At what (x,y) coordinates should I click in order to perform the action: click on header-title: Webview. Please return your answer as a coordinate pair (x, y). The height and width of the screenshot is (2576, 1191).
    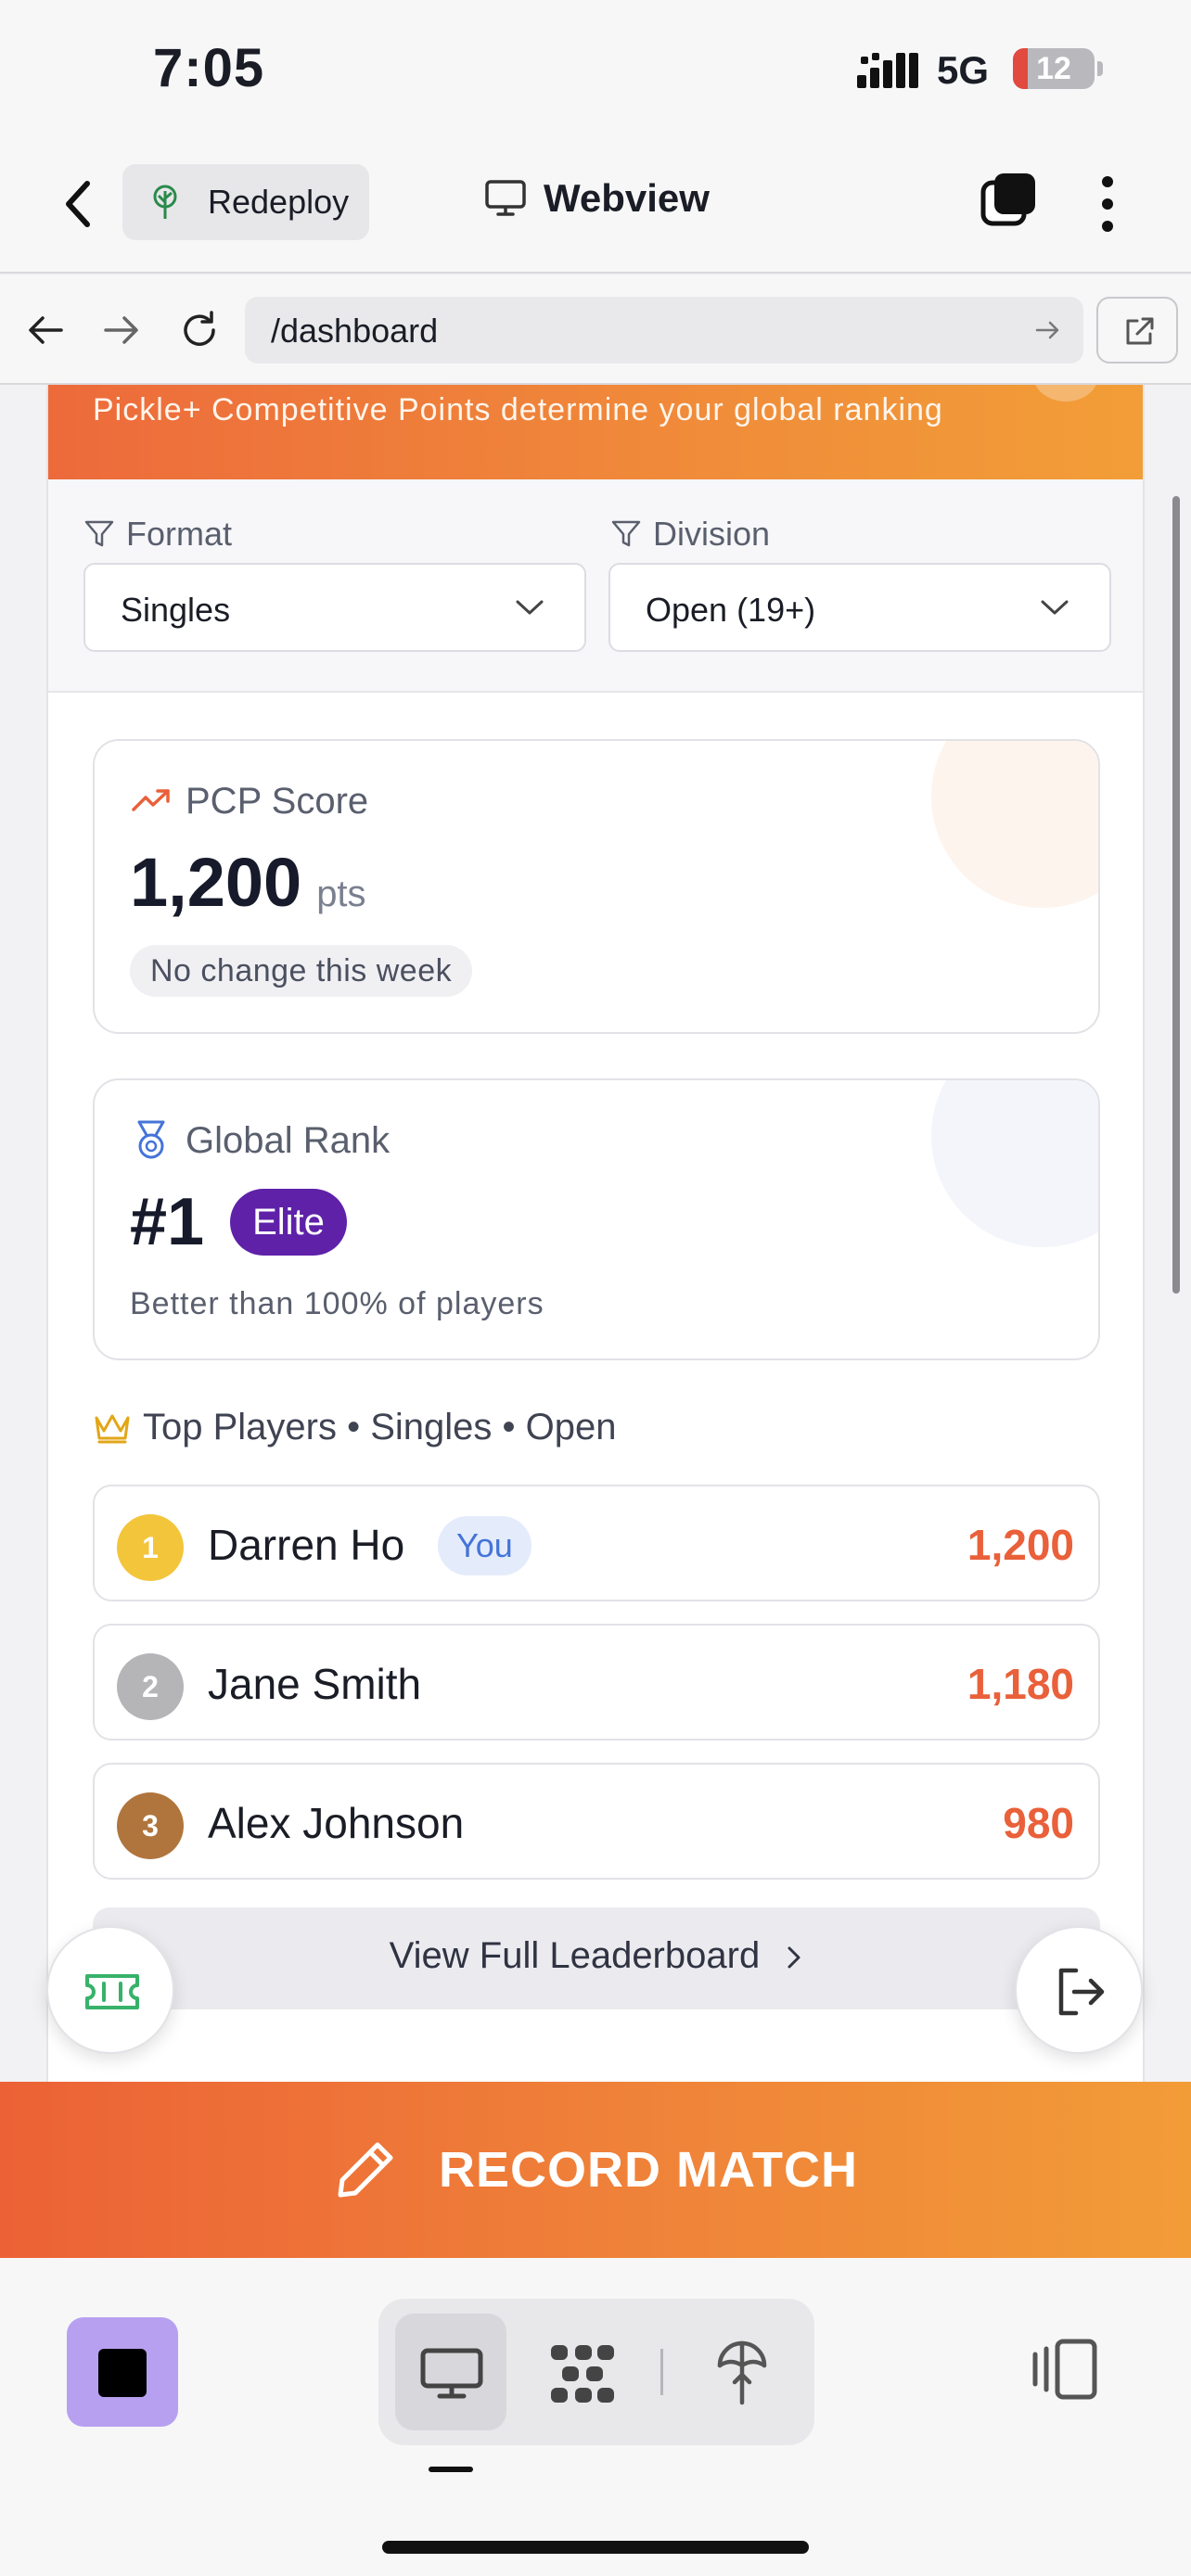
    Looking at the image, I should click on (597, 198).